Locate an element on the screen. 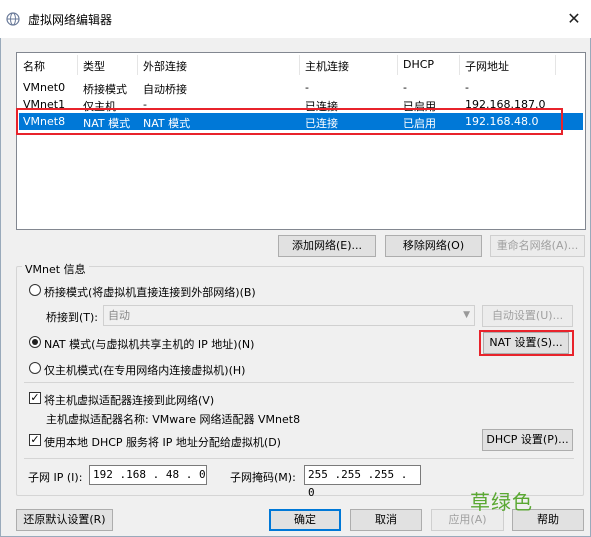 The image size is (591, 537). row-highlight-annotation is located at coordinates (289, 121).